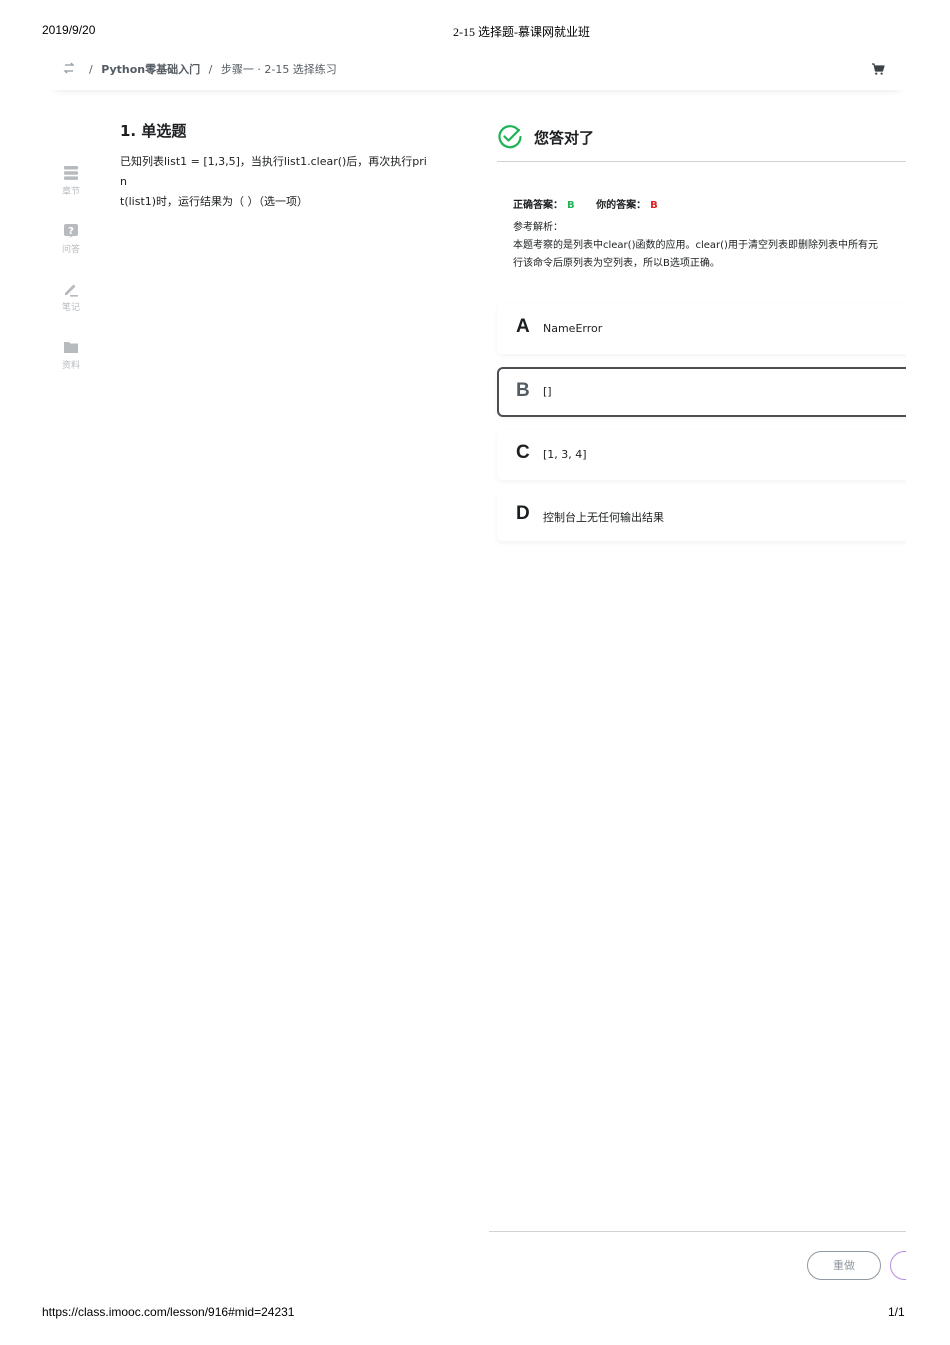  Describe the element at coordinates (701, 455) in the screenshot. I see `option-c: C [1, 3, 4]` at that location.